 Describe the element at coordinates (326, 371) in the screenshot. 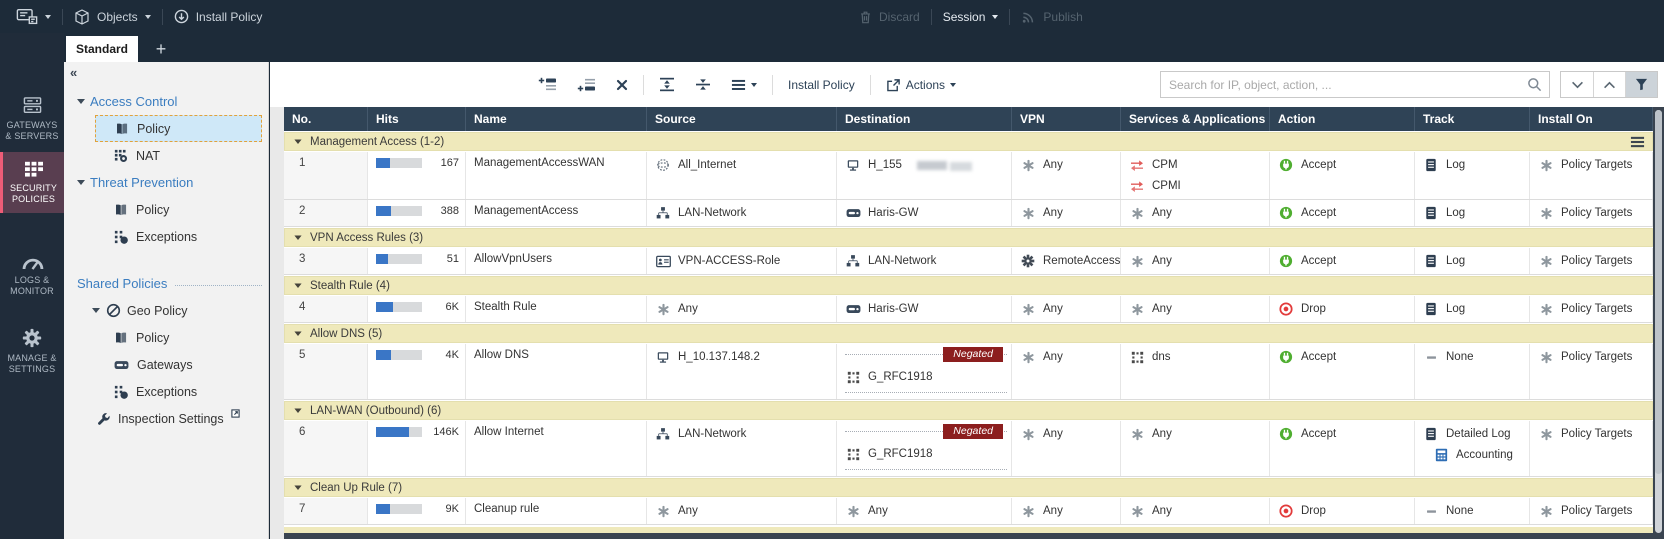

I see `cell-number: 5` at that location.